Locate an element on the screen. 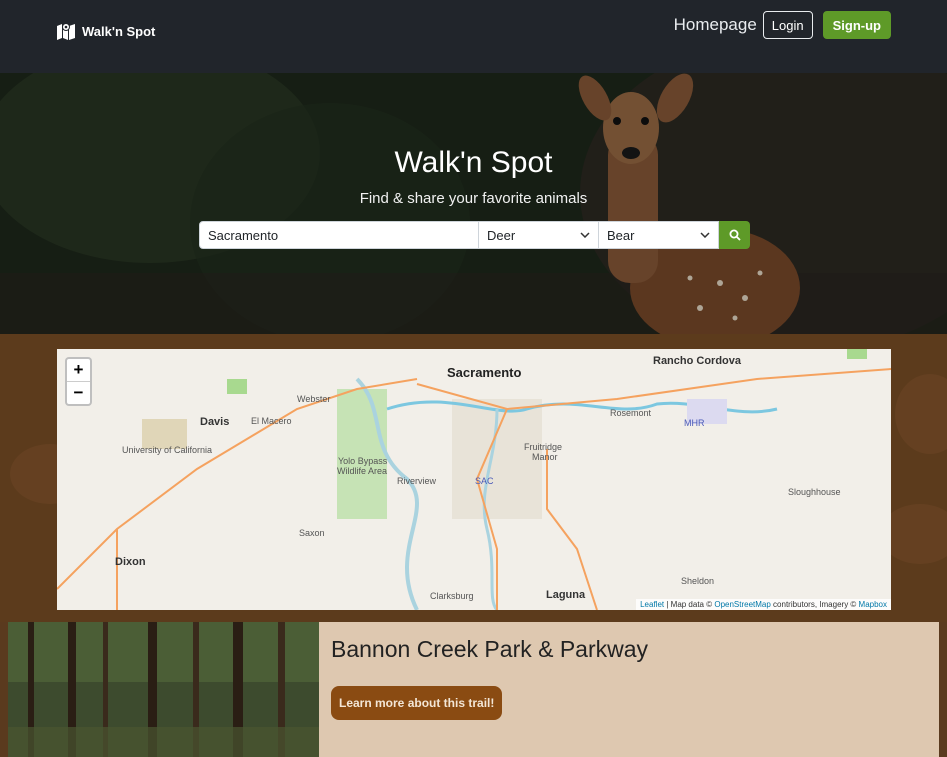 The image size is (947, 757). animal-select-1-value: Deer is located at coordinates (501, 235).